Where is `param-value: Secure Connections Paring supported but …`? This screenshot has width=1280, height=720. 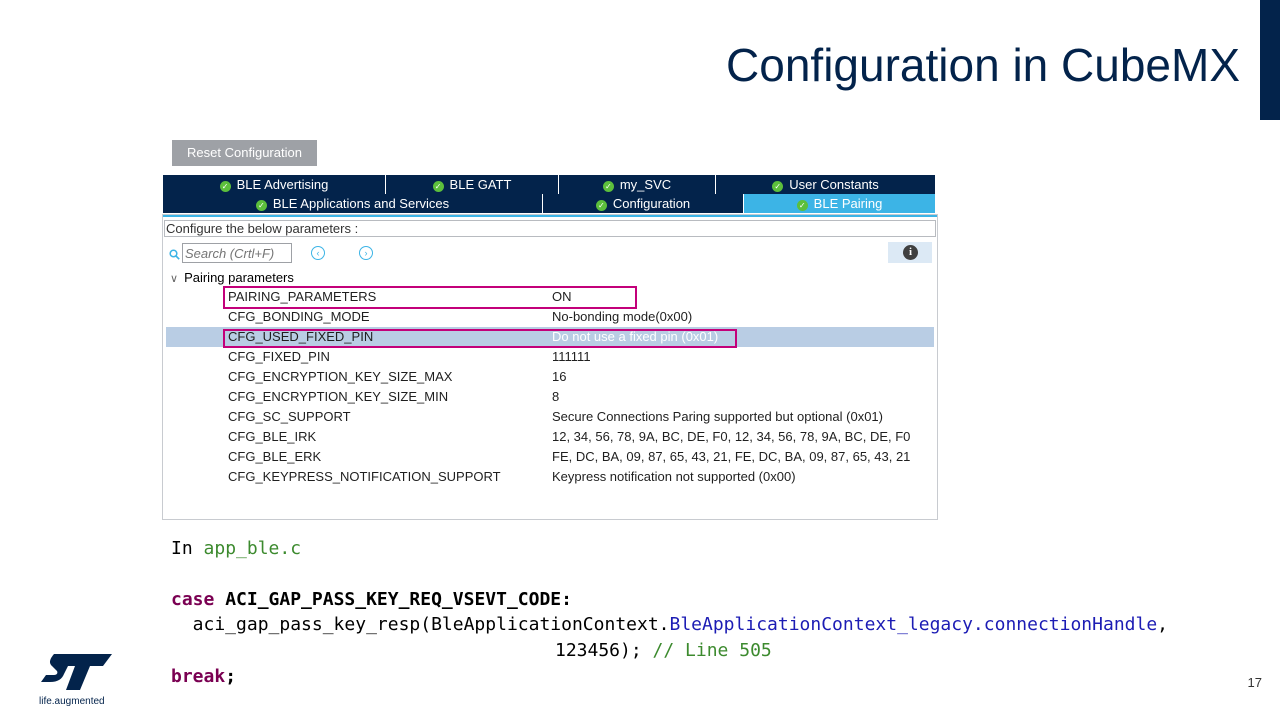 param-value: Secure Connections Paring supported but … is located at coordinates (717, 416).